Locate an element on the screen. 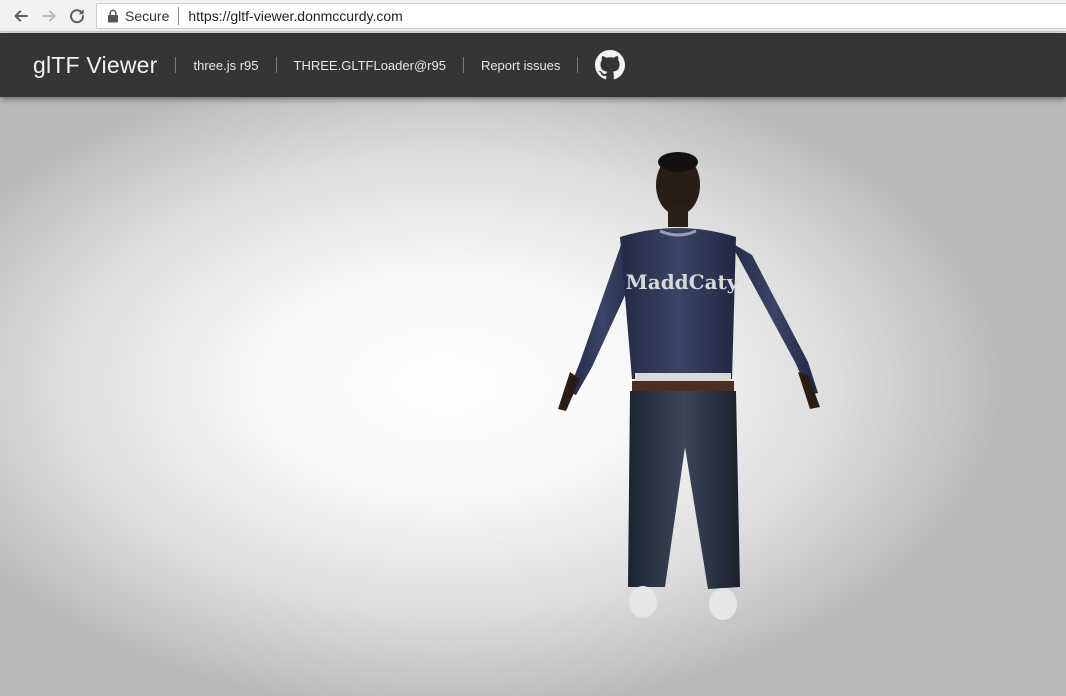 The width and height of the screenshot is (1066, 696). threejs-version-link: three.js r95 is located at coordinates (225, 65).